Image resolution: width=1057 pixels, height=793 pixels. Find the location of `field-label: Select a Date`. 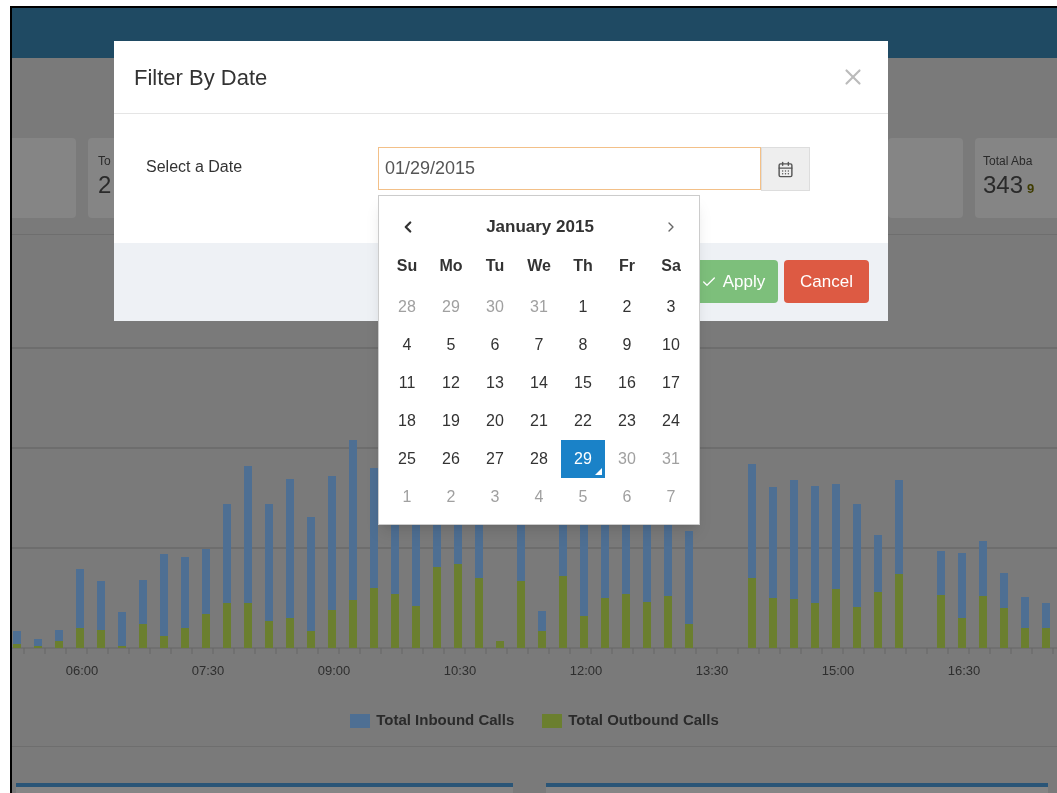

field-label: Select a Date is located at coordinates (195, 167).